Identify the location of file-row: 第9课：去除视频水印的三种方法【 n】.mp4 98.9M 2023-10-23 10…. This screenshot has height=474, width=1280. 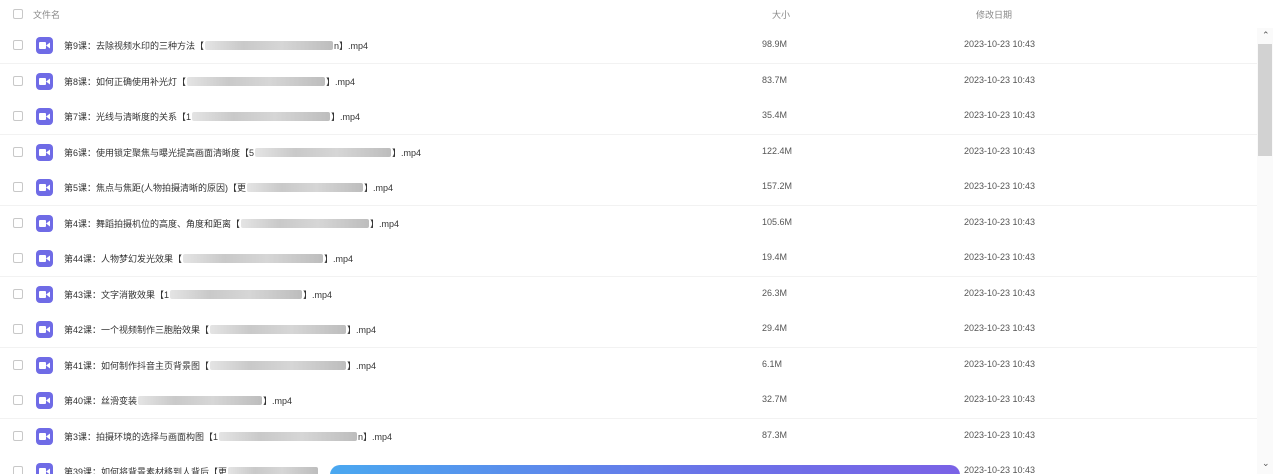
(628, 46).